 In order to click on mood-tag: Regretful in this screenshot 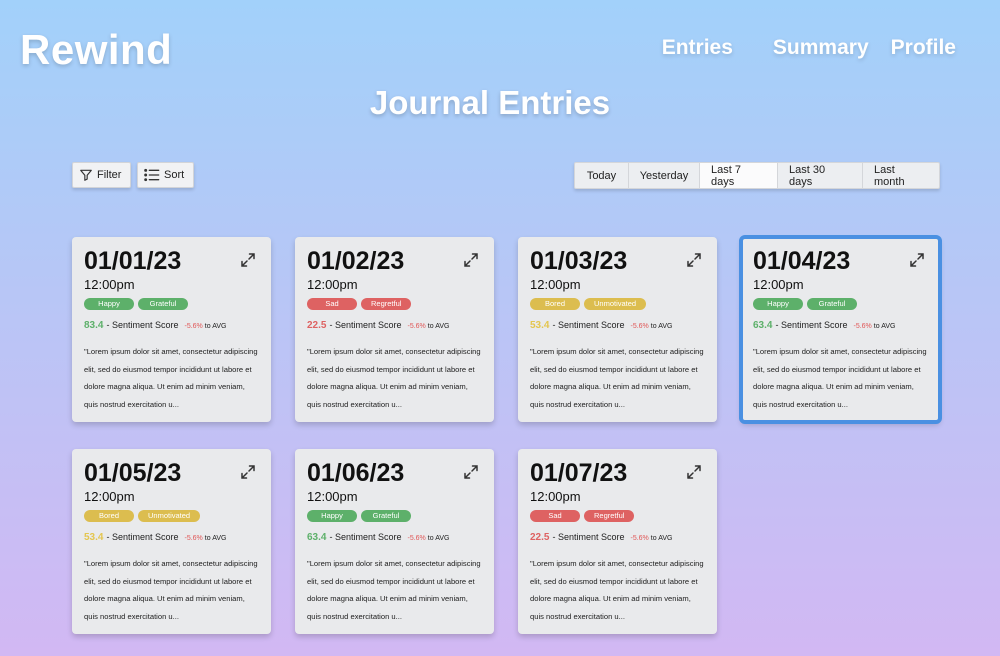, I will do `click(386, 304)`.